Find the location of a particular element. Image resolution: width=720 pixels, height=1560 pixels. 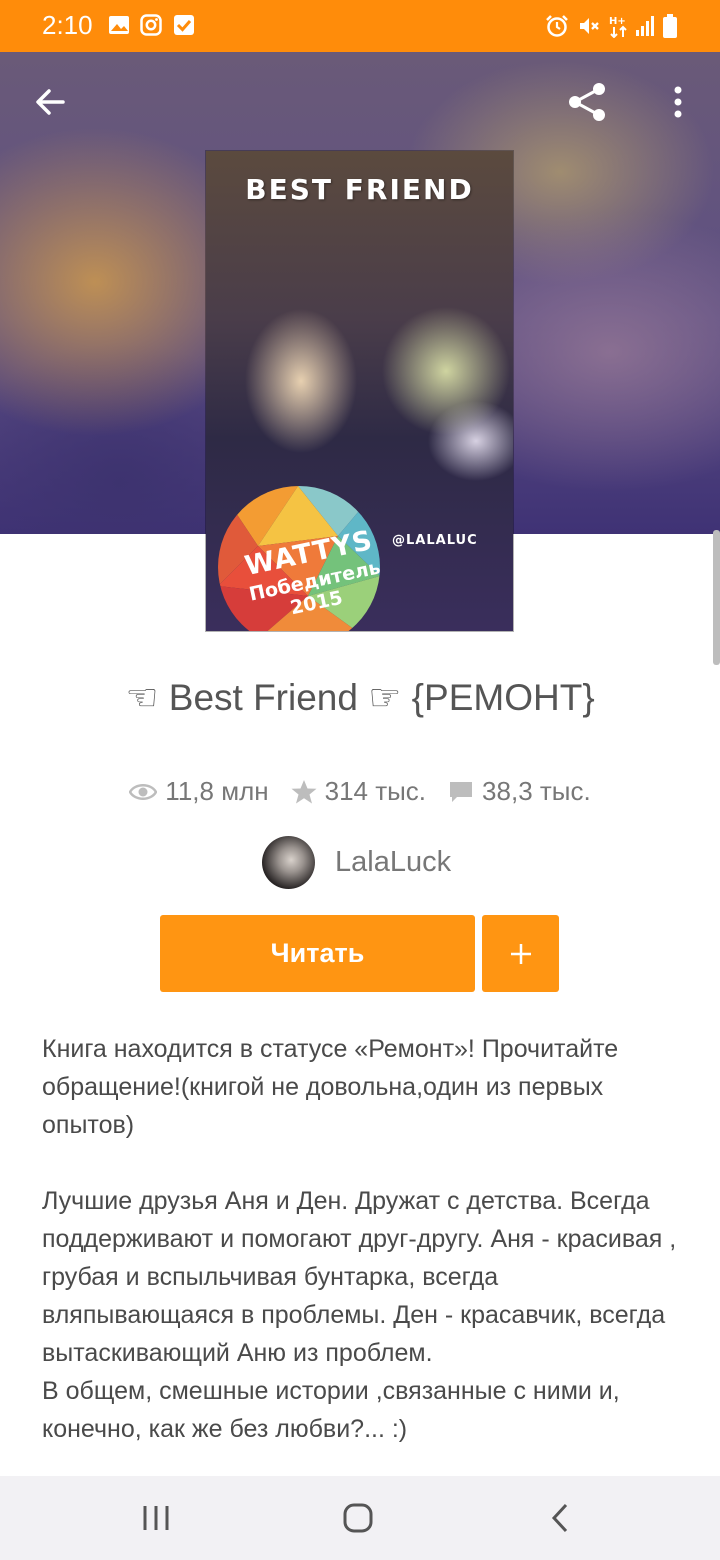

recent-apps-button is located at coordinates (156, 1518).